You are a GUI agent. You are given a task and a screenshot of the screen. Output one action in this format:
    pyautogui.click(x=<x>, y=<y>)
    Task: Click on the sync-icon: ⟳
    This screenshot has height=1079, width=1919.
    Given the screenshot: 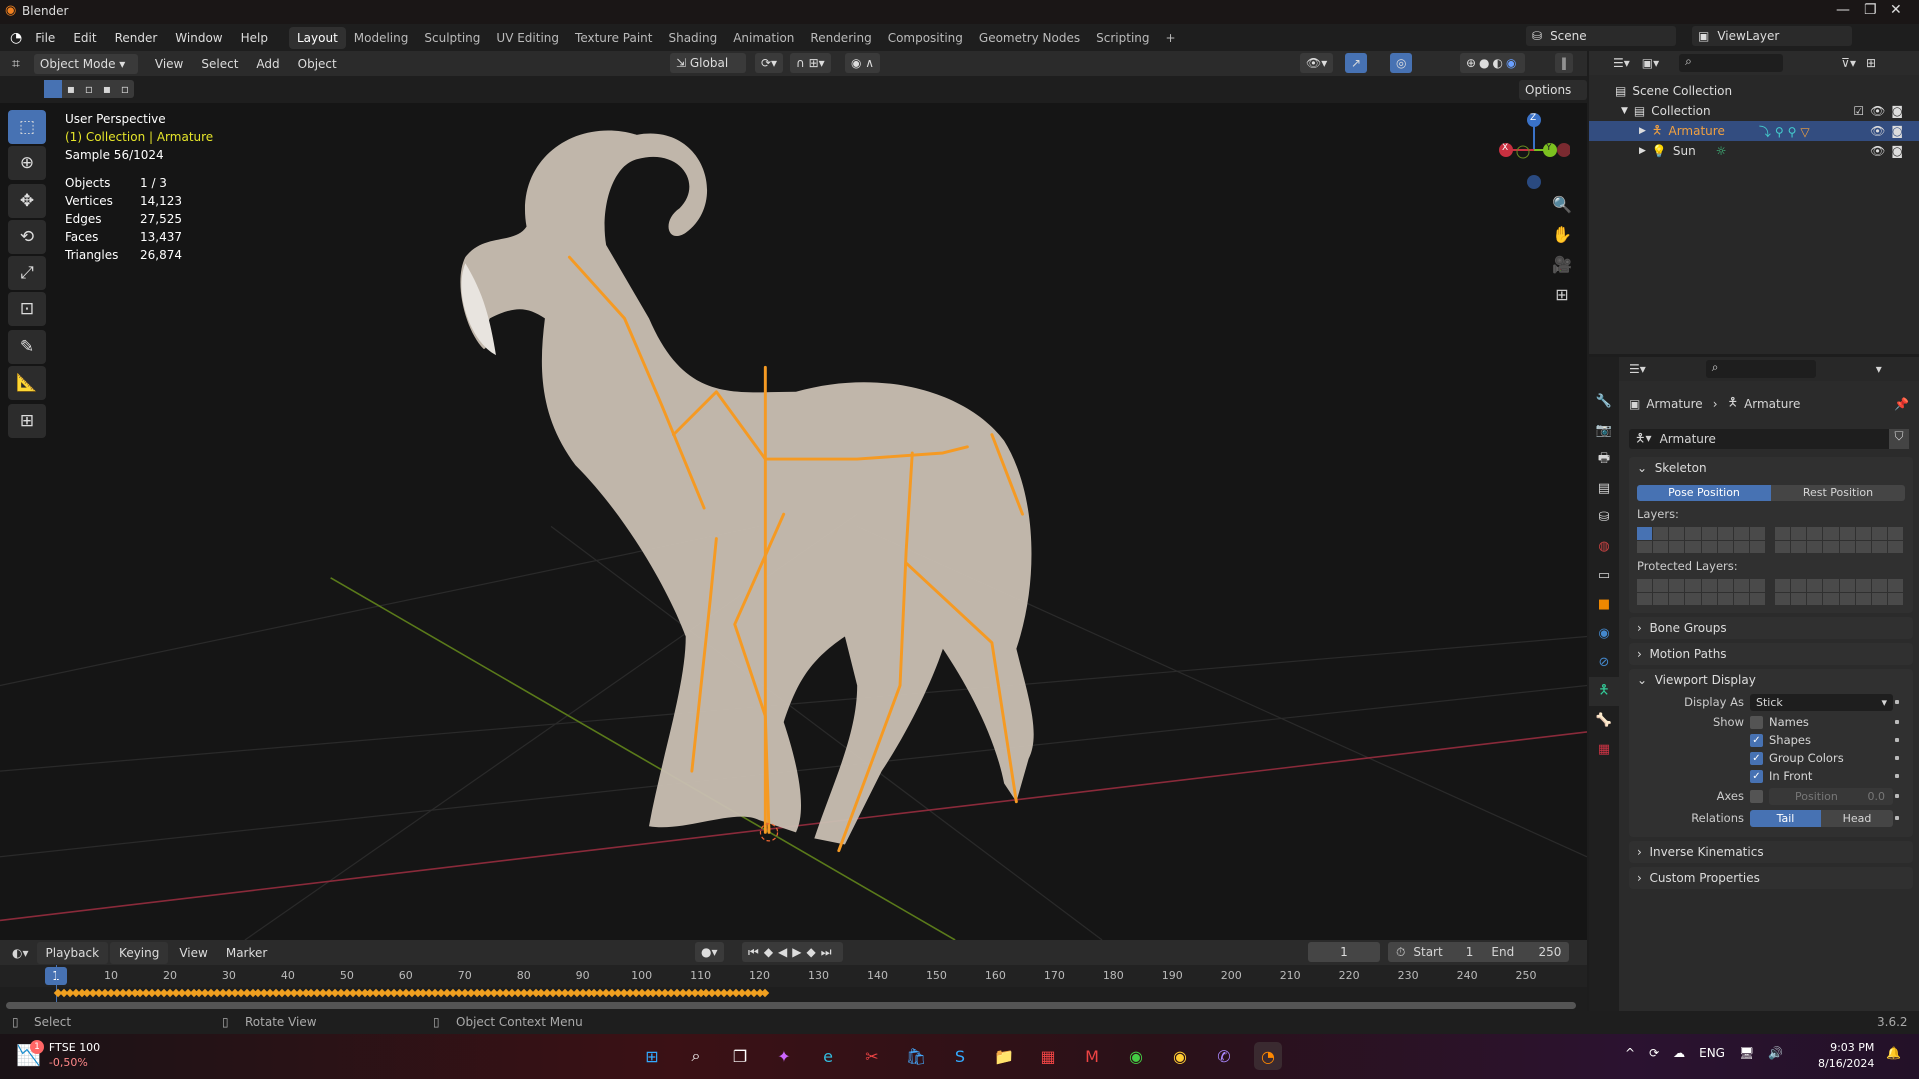 What is the action you would take?
    pyautogui.click(x=1654, y=1053)
    